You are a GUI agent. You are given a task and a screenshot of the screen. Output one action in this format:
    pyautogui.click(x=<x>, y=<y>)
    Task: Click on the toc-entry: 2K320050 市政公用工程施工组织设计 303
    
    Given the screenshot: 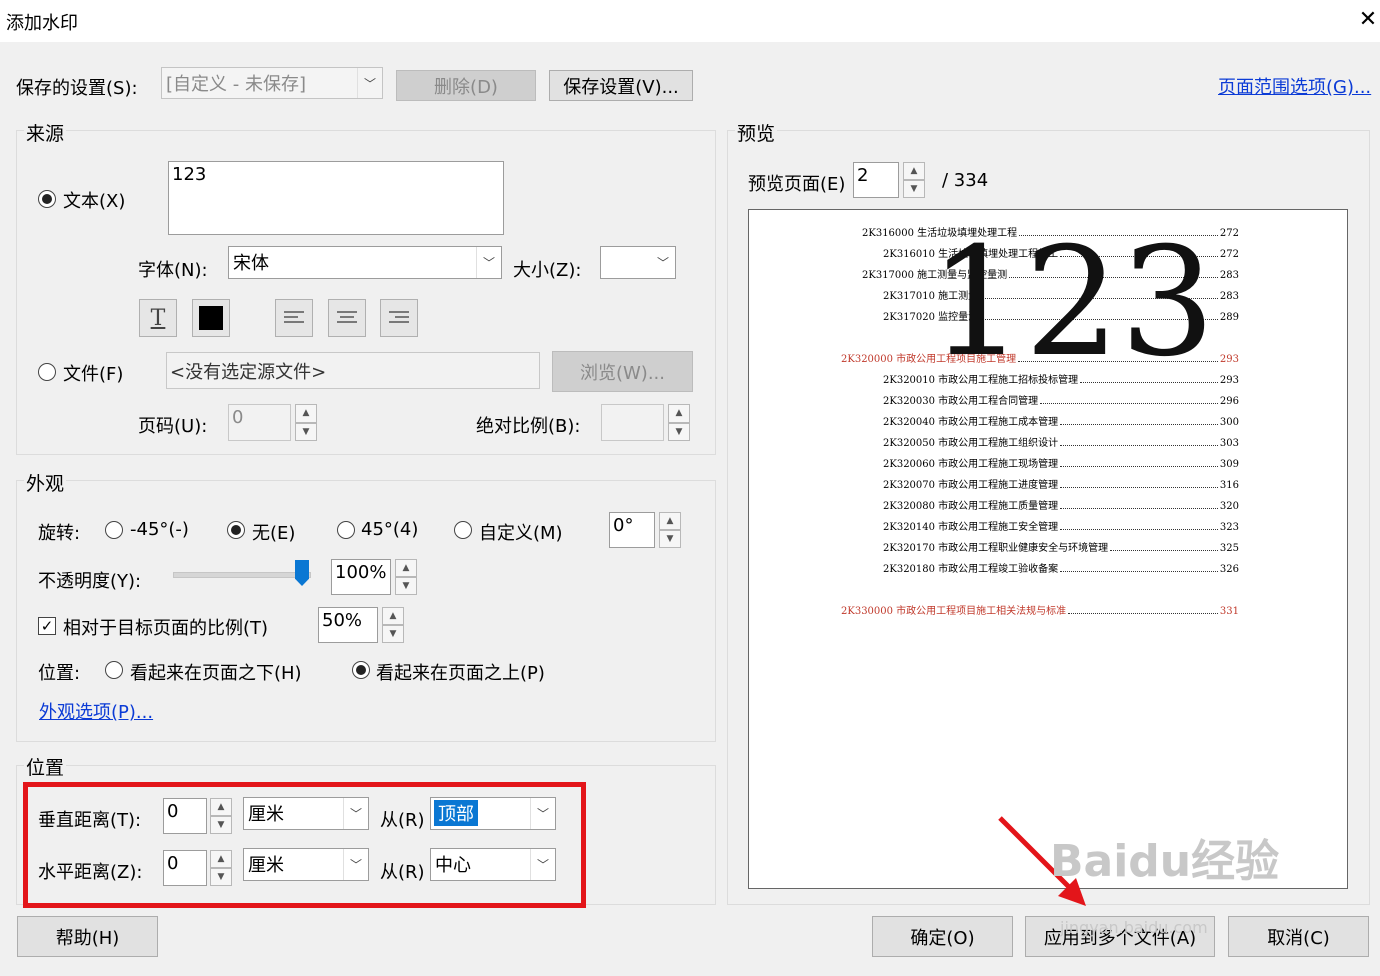 What is the action you would take?
    pyautogui.click(x=1061, y=441)
    